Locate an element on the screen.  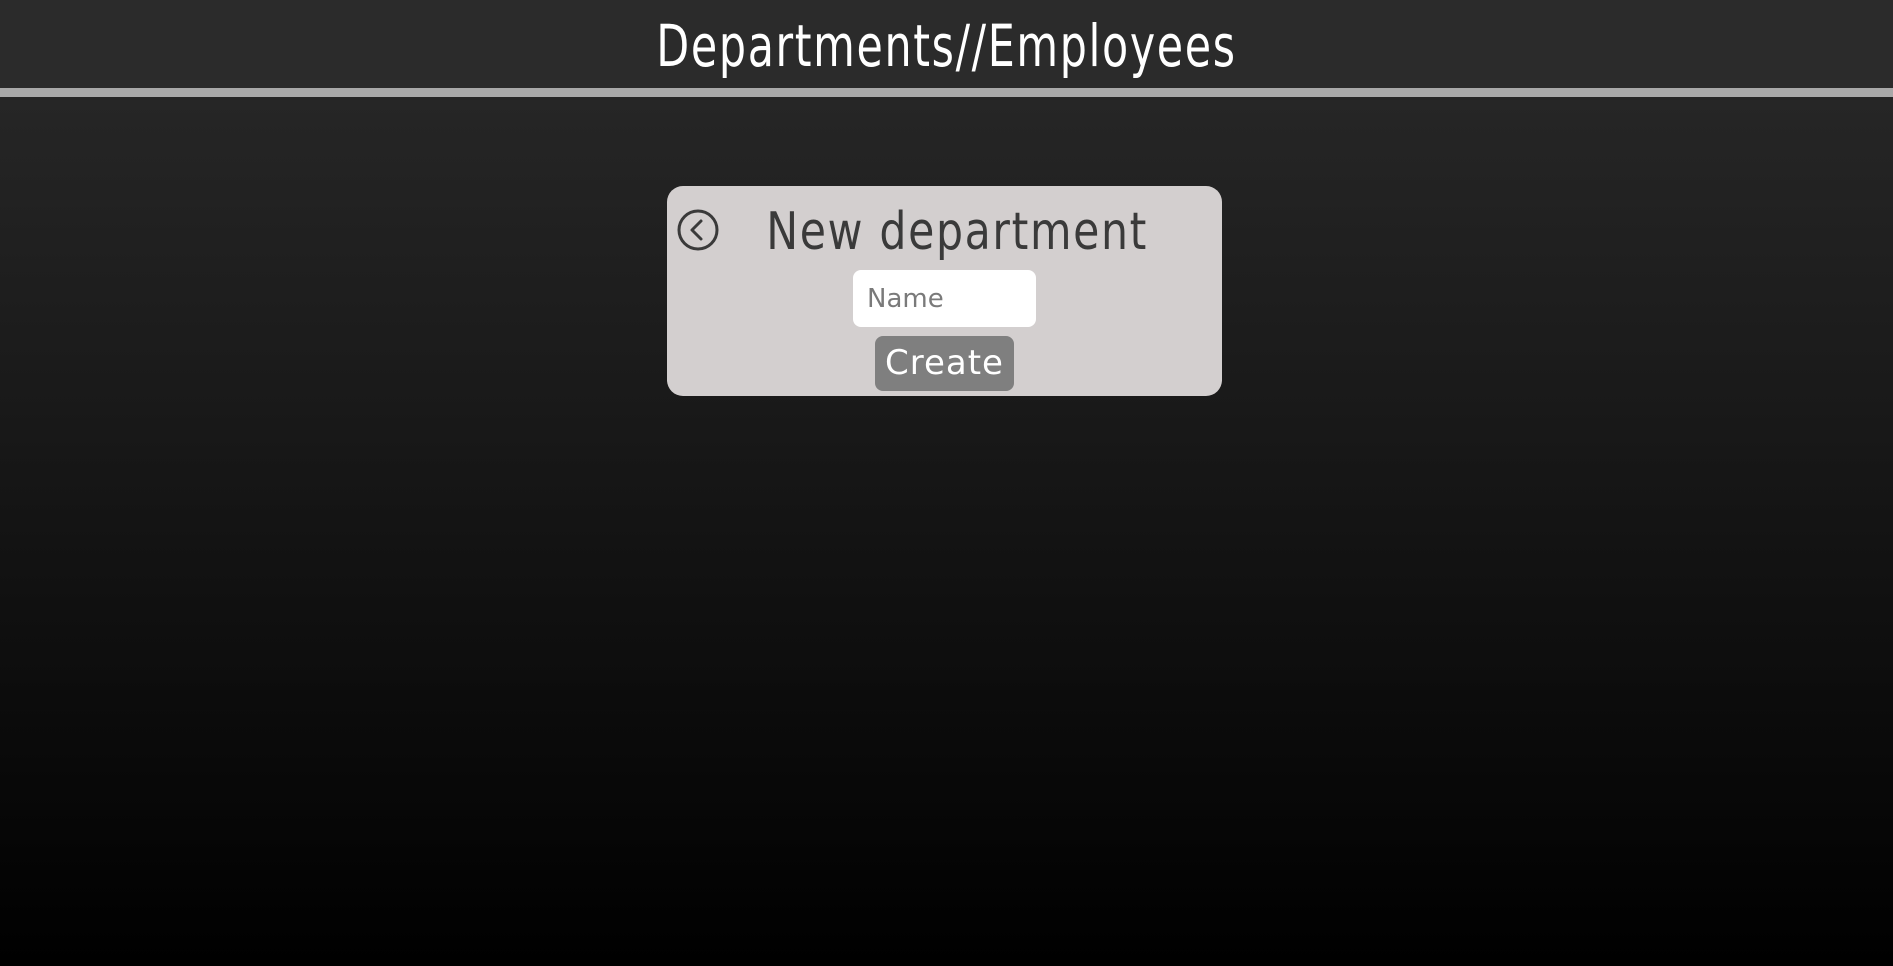
app-header: Departments//Employees is located at coordinates (946, 48).